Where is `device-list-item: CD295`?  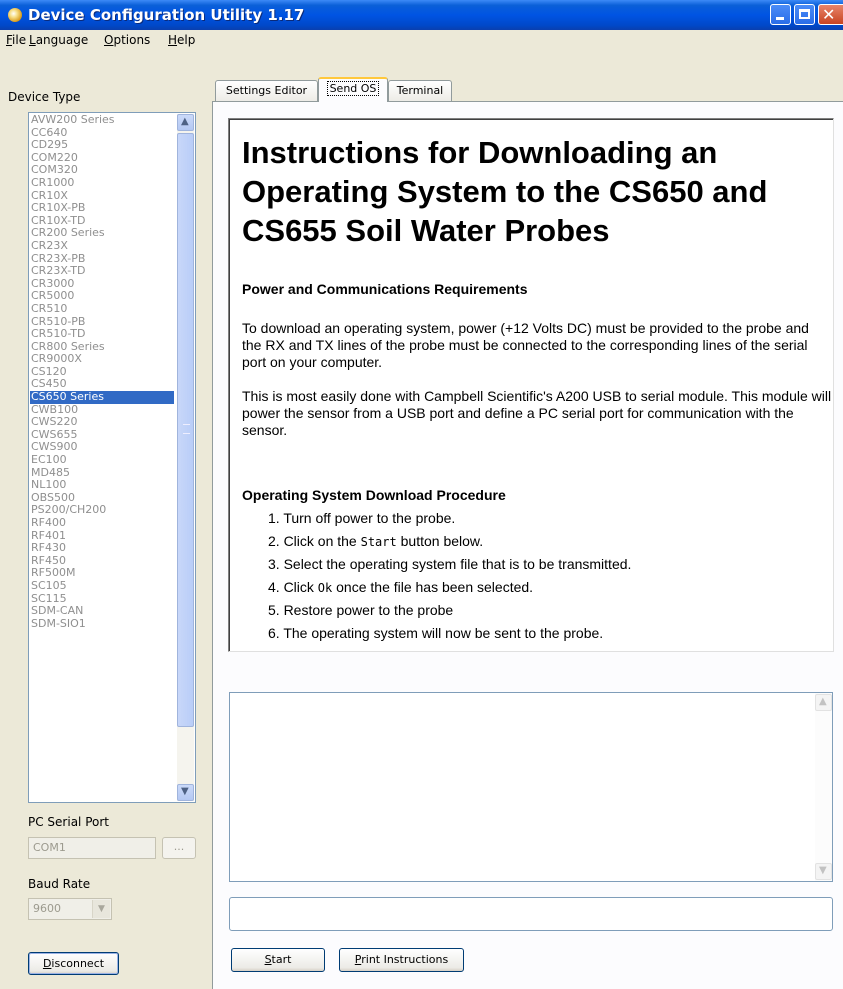 device-list-item: CD295 is located at coordinates (102, 145).